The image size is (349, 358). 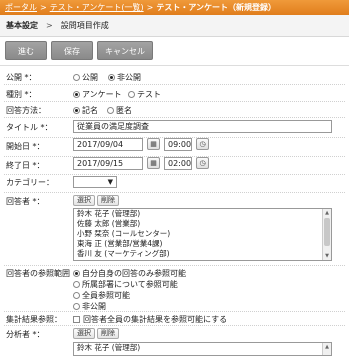 What do you see at coordinates (144, 94) in the screenshot?
I see `kind-option-test: テスト` at bounding box center [144, 94].